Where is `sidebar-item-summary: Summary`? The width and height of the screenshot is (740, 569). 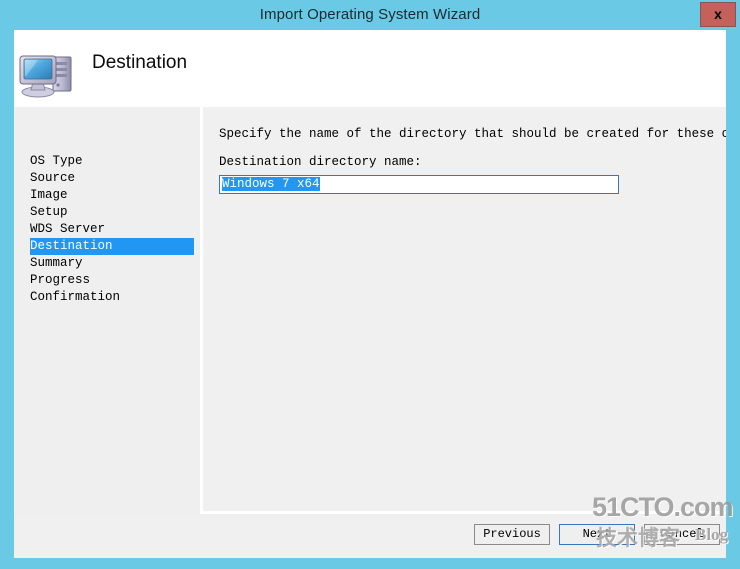 sidebar-item-summary: Summary is located at coordinates (107, 263).